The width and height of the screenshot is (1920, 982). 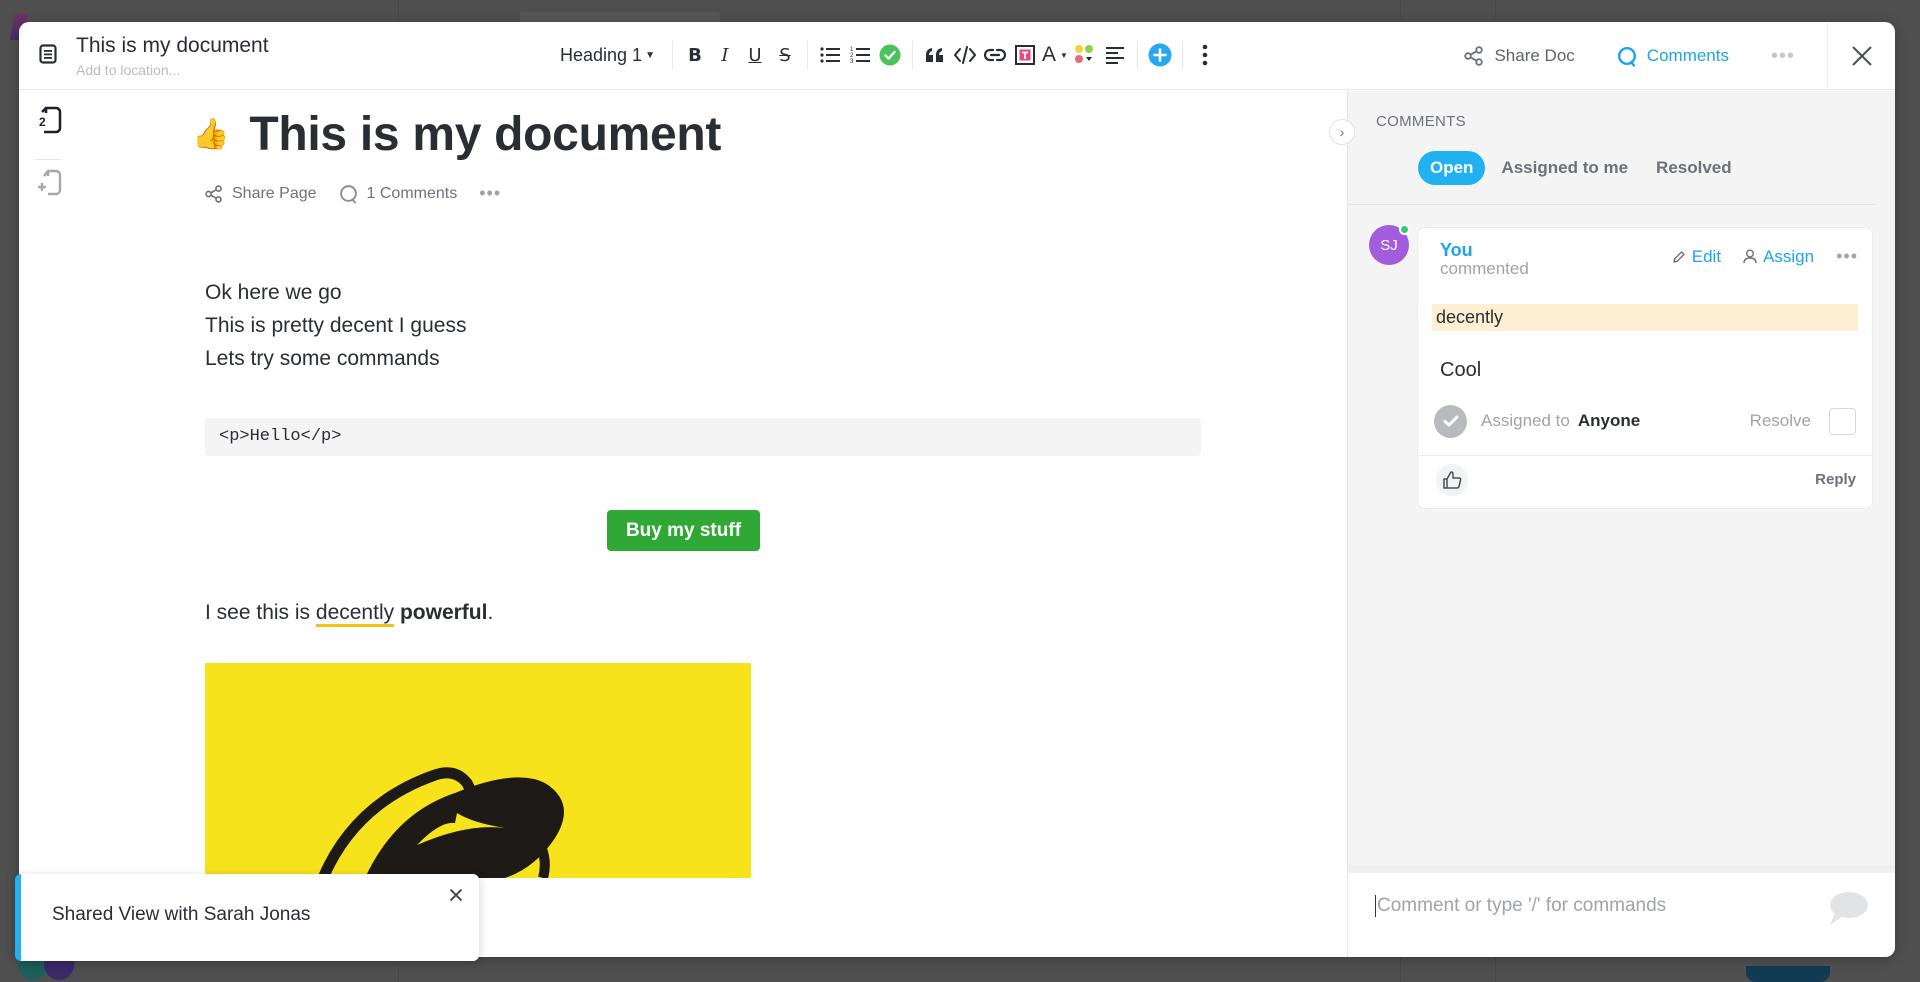 I want to click on chevron-right-icon: ›, so click(x=1342, y=132).